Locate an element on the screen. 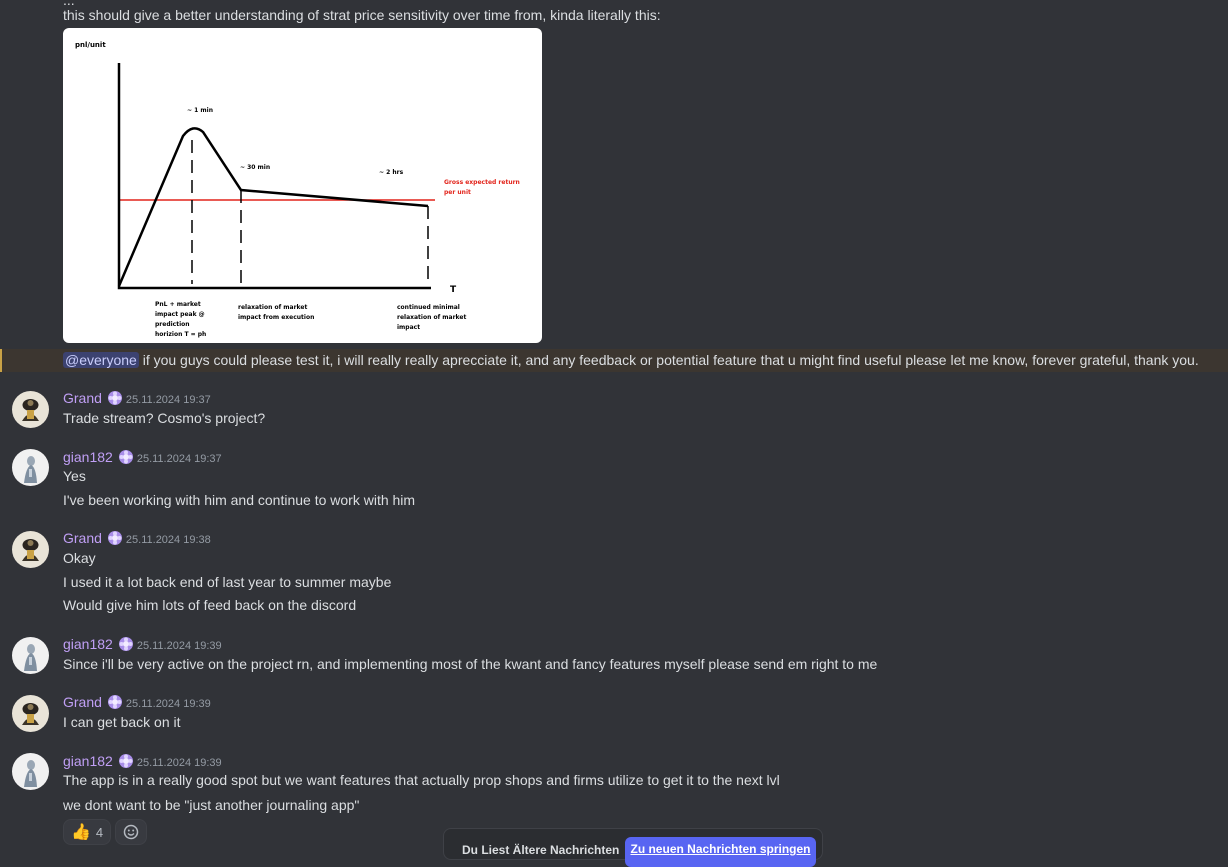 The image size is (1228, 867). annotation-1-line-4: horizion T = ph is located at coordinates (180, 334).